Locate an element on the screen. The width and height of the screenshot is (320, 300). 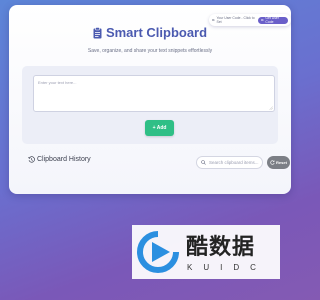
add-button-label: + Add is located at coordinates (159, 128).